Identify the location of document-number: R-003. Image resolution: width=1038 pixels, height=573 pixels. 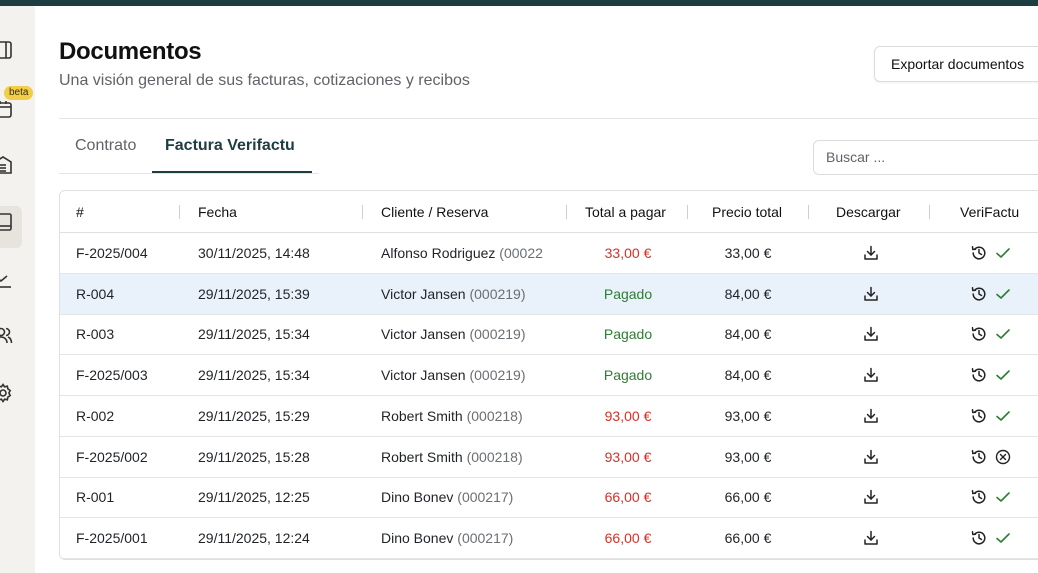
(95, 334).